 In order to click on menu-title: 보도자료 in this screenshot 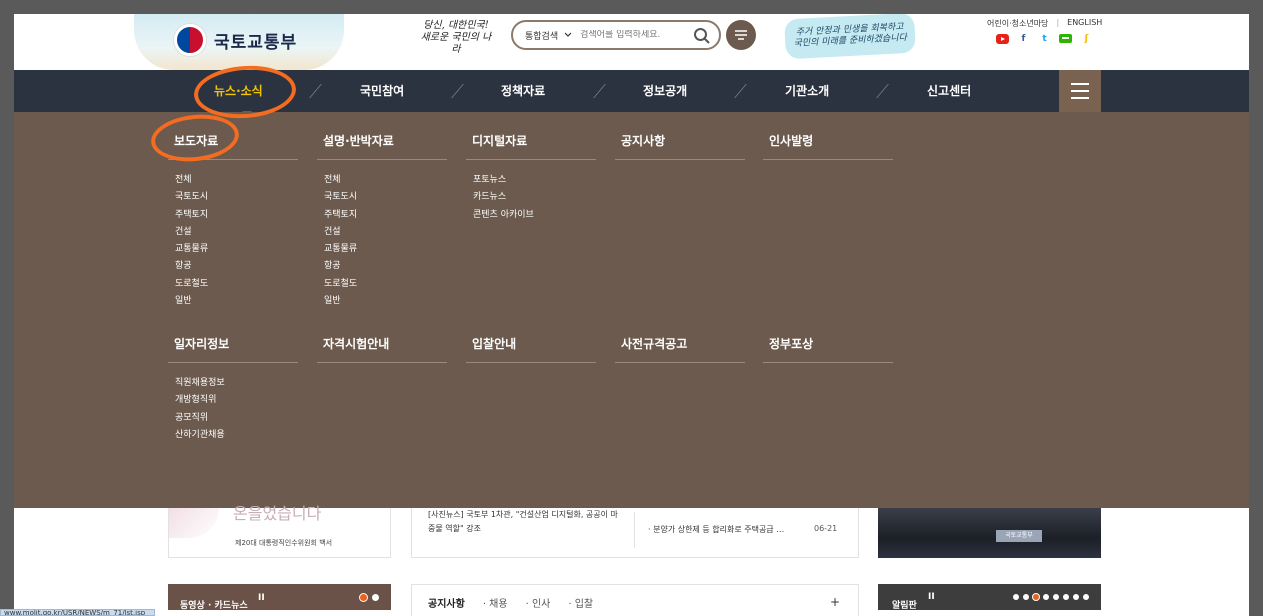, I will do `click(233, 146)`.